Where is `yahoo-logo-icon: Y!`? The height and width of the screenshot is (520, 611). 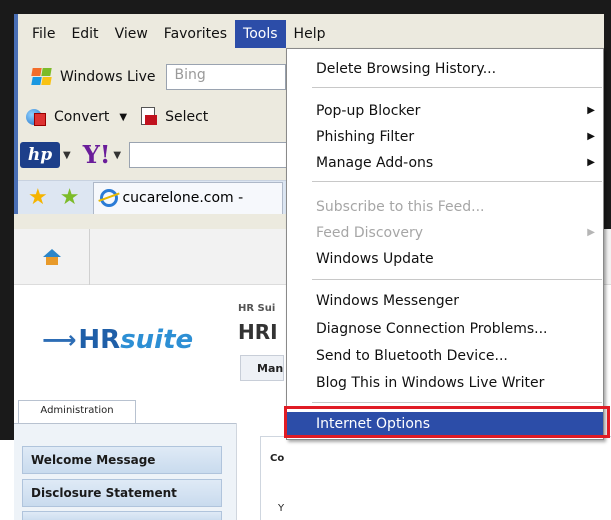
yahoo-logo-icon: Y! is located at coordinates (97, 155).